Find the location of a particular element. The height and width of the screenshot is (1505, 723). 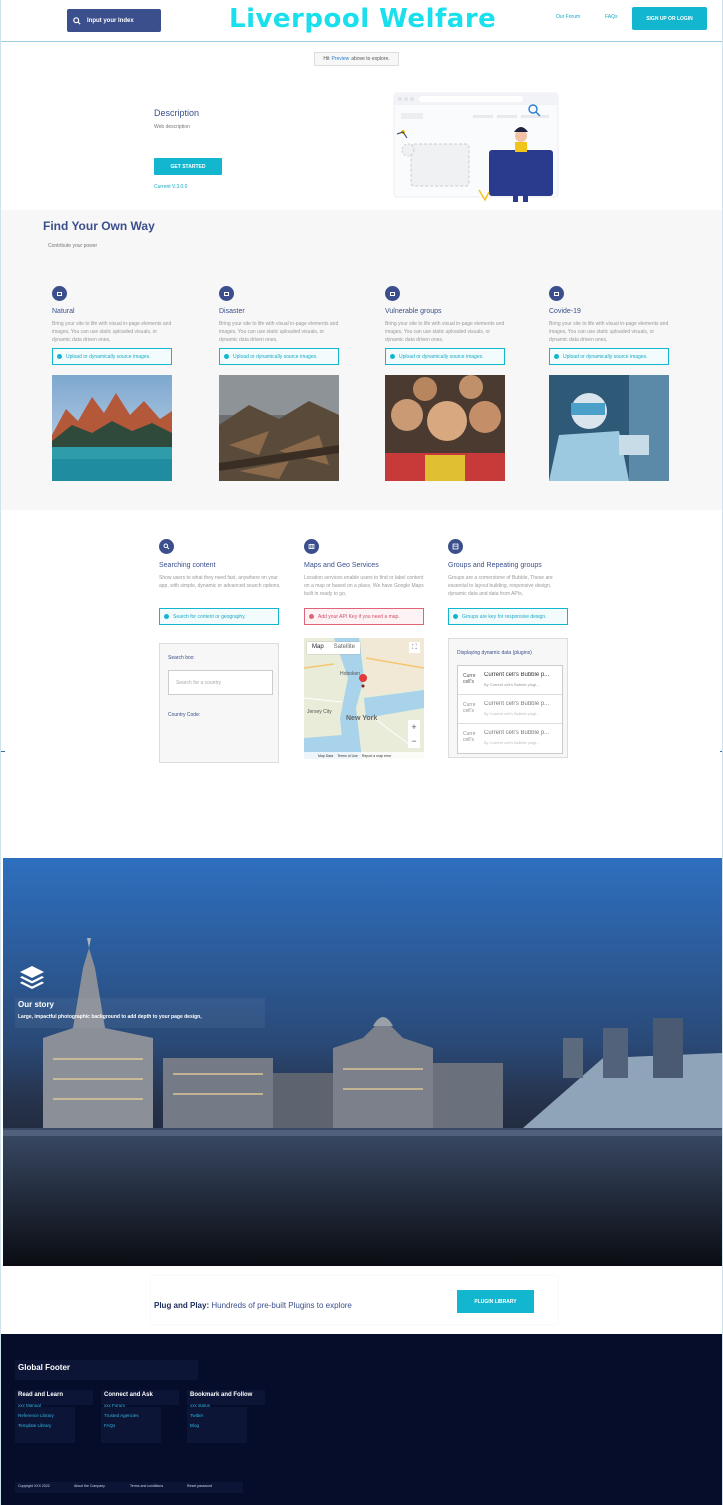

card-title: Natural is located at coordinates (63, 311).